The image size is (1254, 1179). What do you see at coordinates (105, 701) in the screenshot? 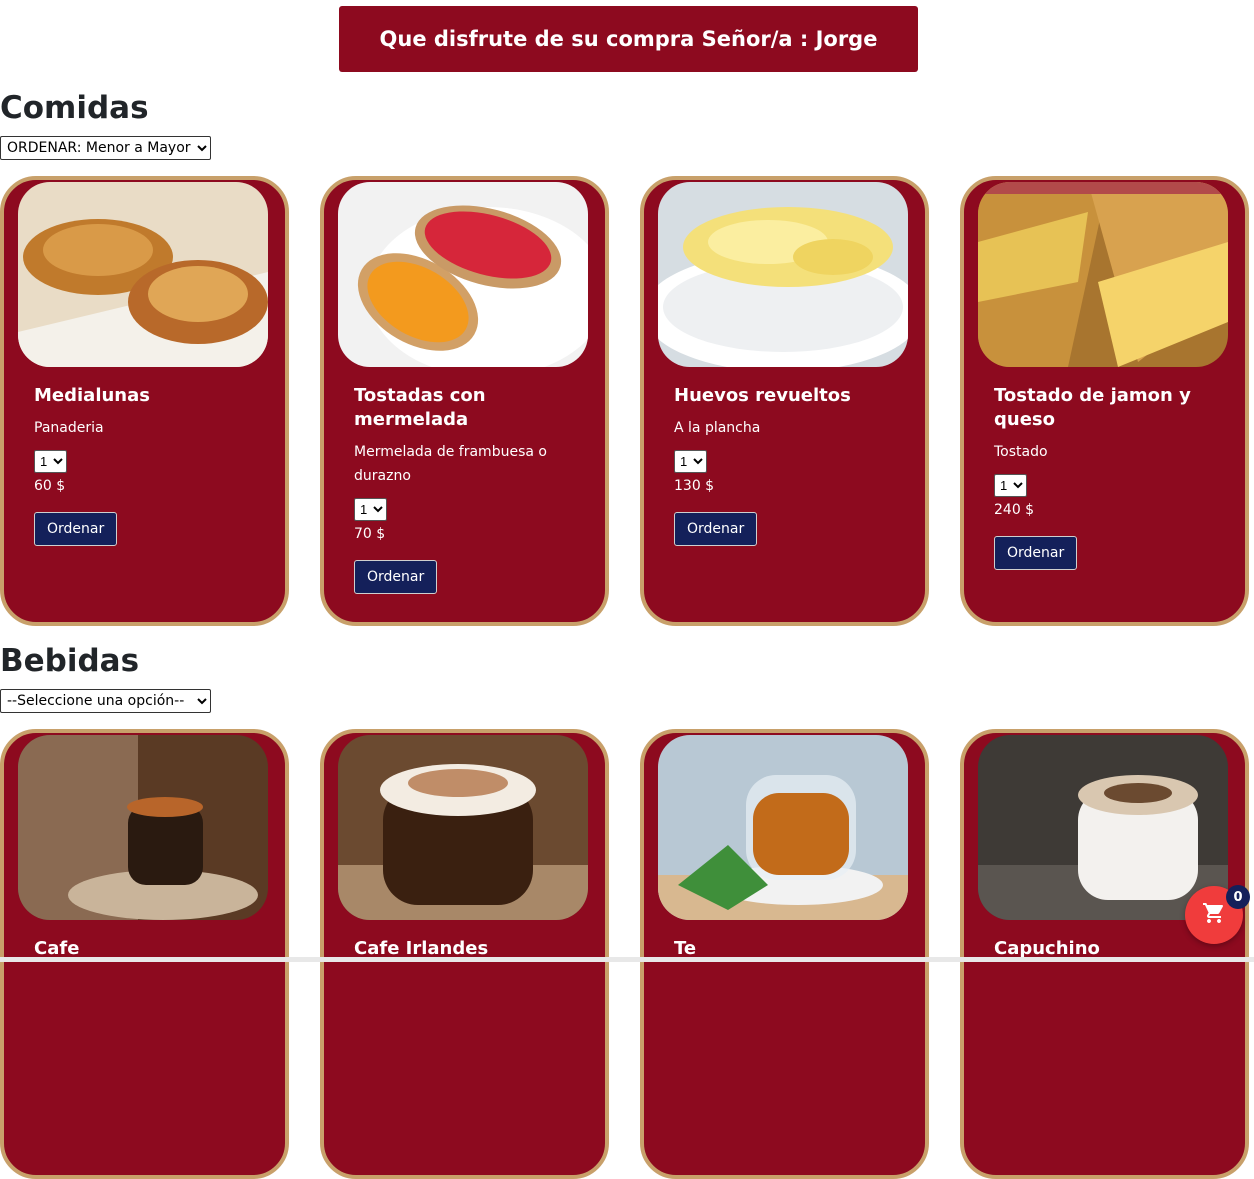
I see `sort-select-bebidas: --Seleccione una opción--` at bounding box center [105, 701].